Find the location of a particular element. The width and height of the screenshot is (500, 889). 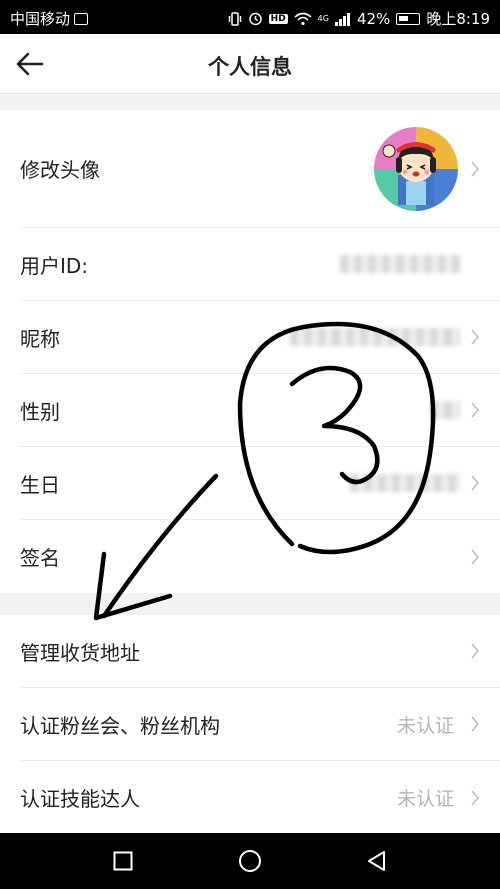

row-change-avatar: 修改头像 is located at coordinates (260, 169).